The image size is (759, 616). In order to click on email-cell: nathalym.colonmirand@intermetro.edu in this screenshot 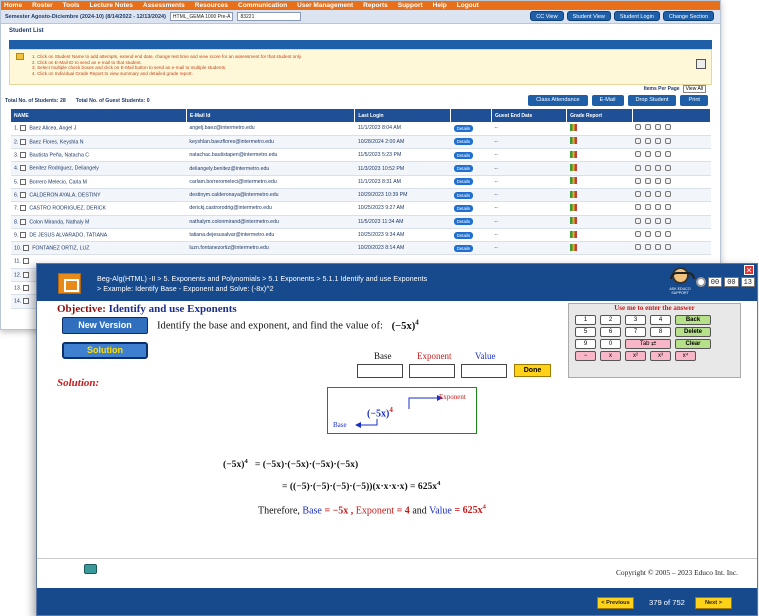, I will do `click(270, 222)`.